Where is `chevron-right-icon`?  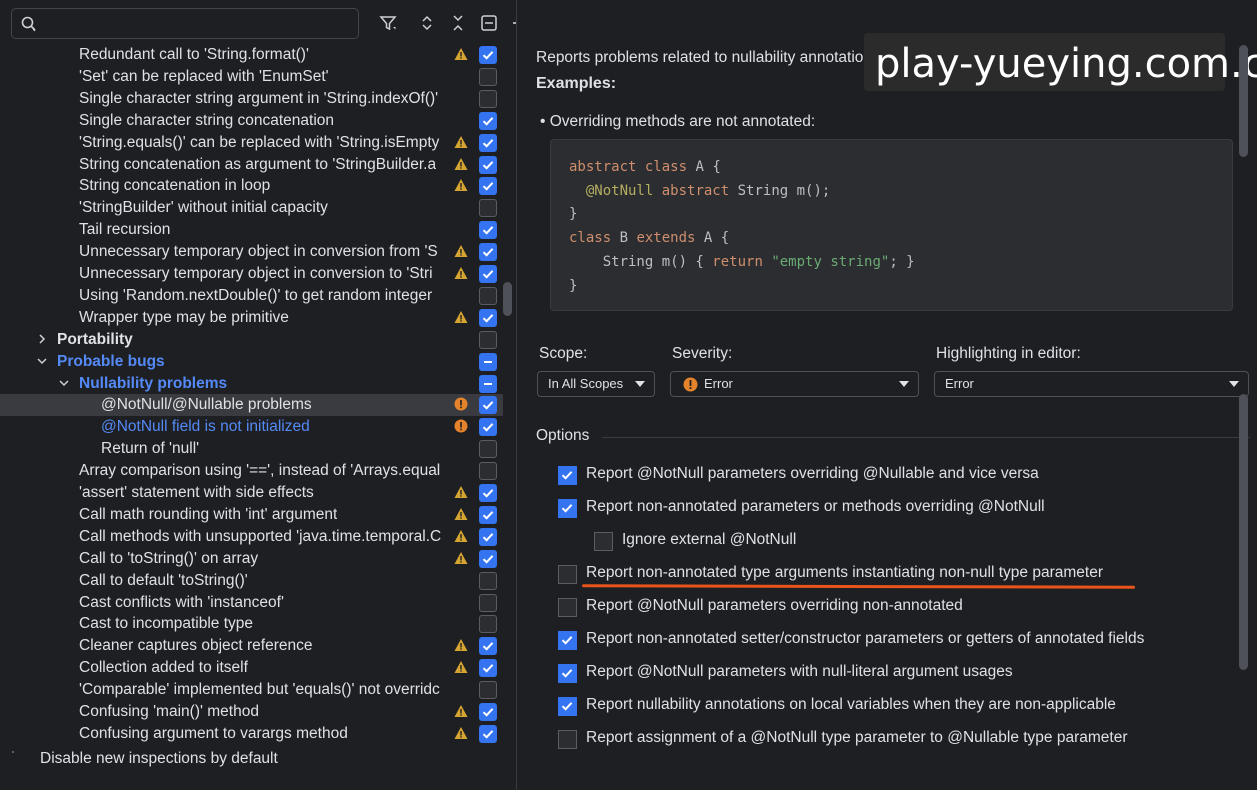
chevron-right-icon is located at coordinates (42, 339).